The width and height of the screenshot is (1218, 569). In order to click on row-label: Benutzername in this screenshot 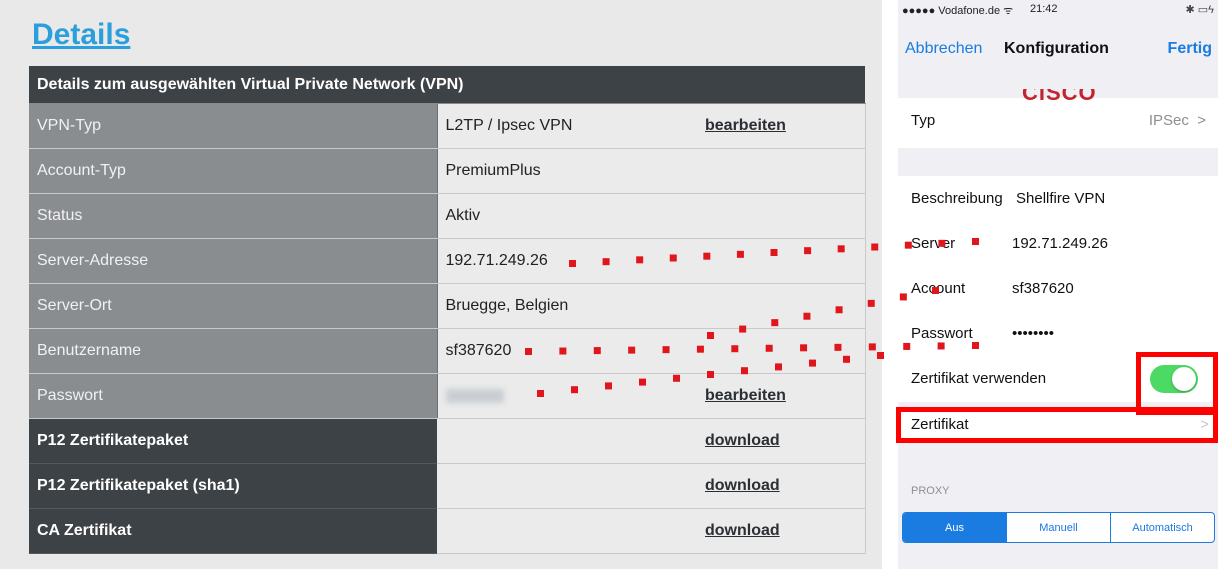, I will do `click(233, 351)`.